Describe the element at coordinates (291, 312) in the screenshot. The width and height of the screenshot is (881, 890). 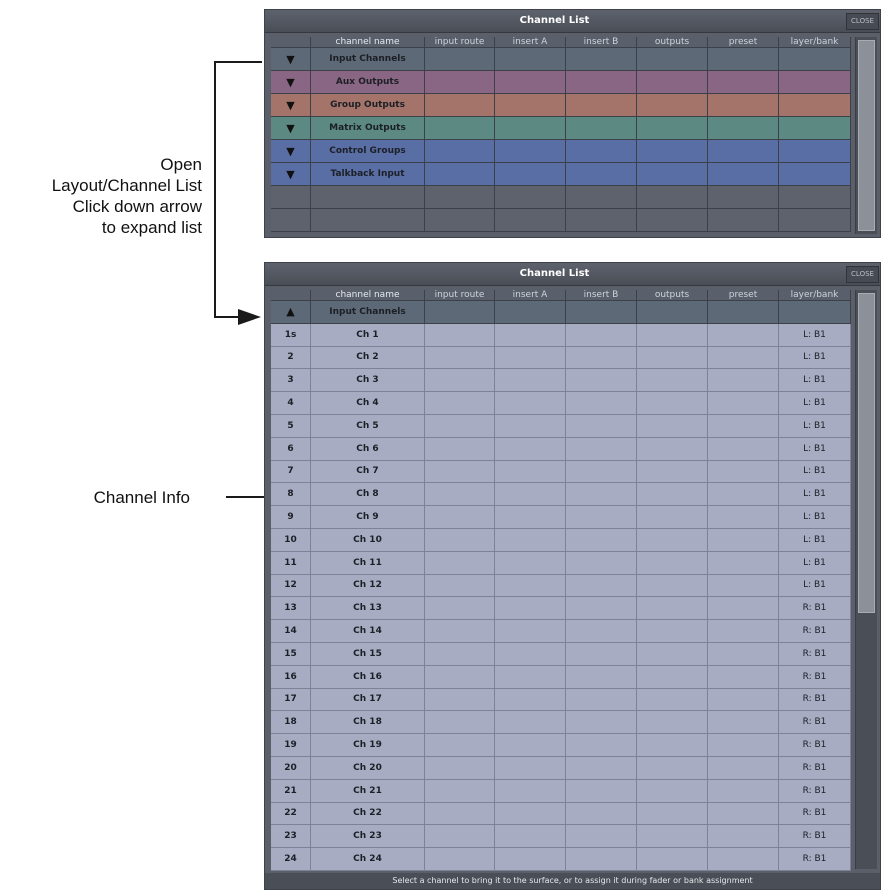
I see `collapse-arrow-icon: ▲` at that location.